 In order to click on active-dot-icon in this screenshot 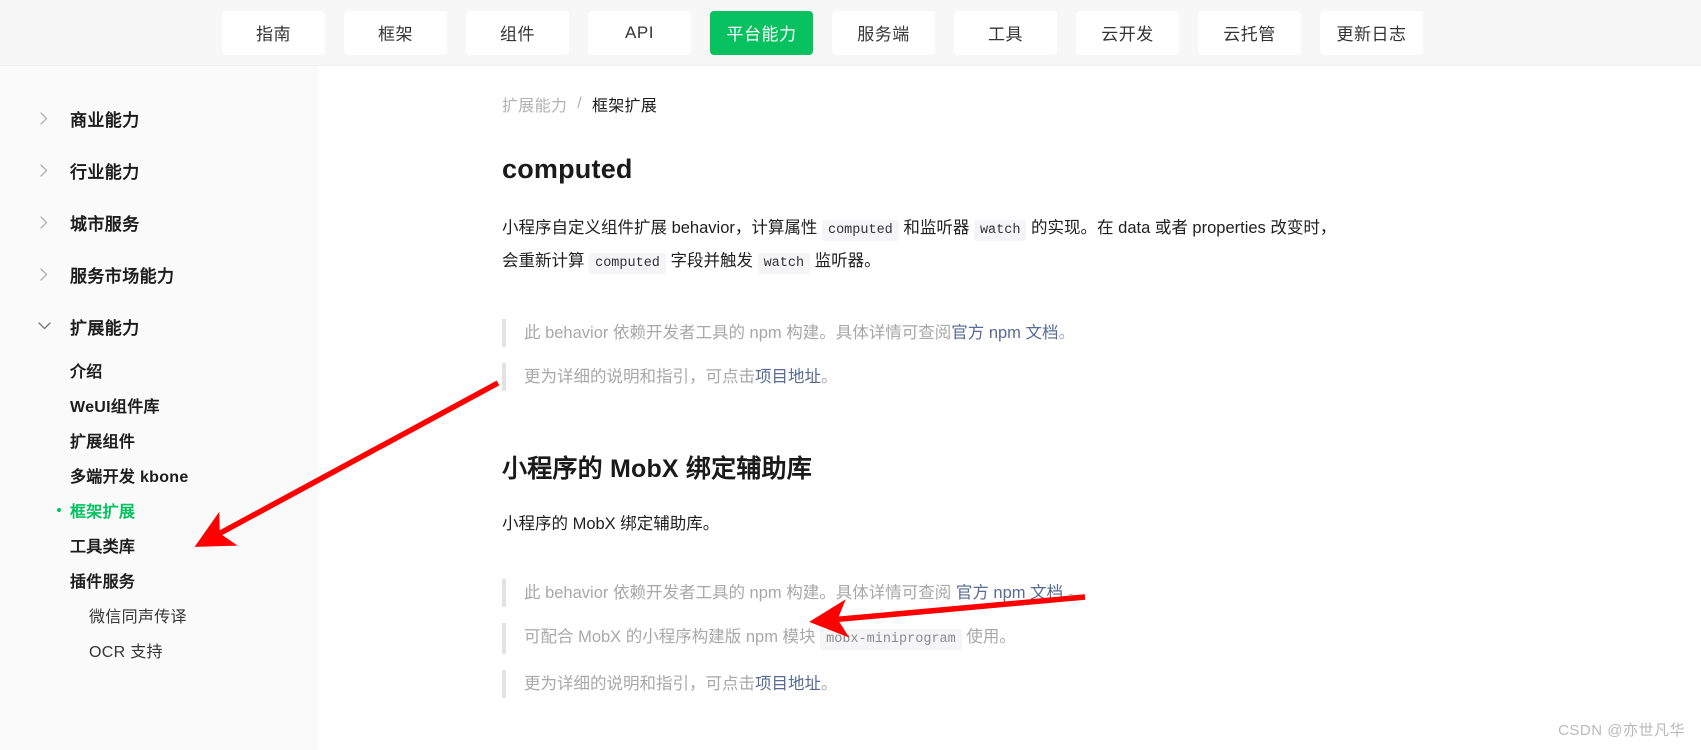, I will do `click(59, 509)`.